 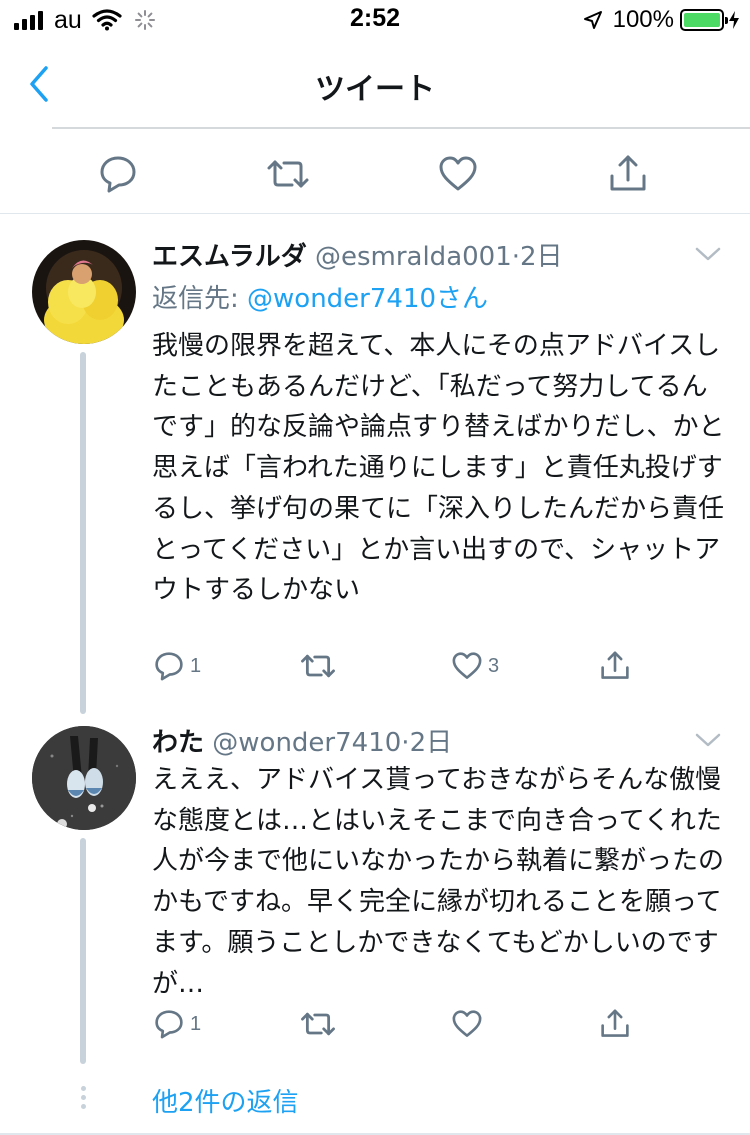 I want to click on status-bar: au 2:52 100%, so click(x=375, y=20).